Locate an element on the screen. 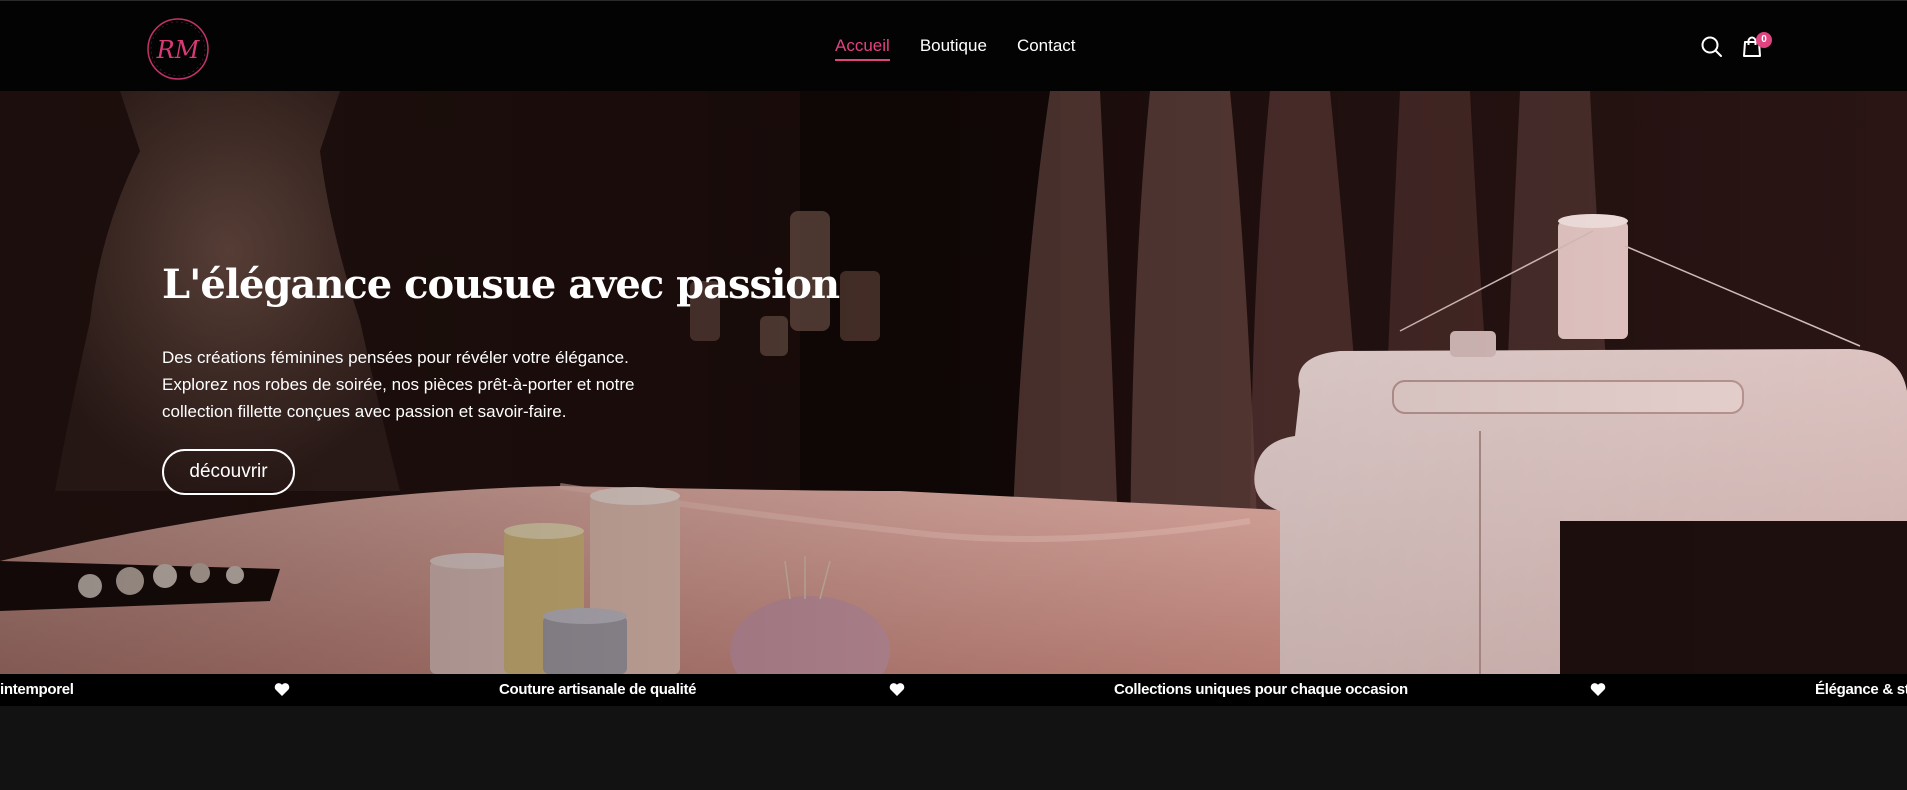 This screenshot has height=790, width=1907. page-content-area is located at coordinates (953, 748).